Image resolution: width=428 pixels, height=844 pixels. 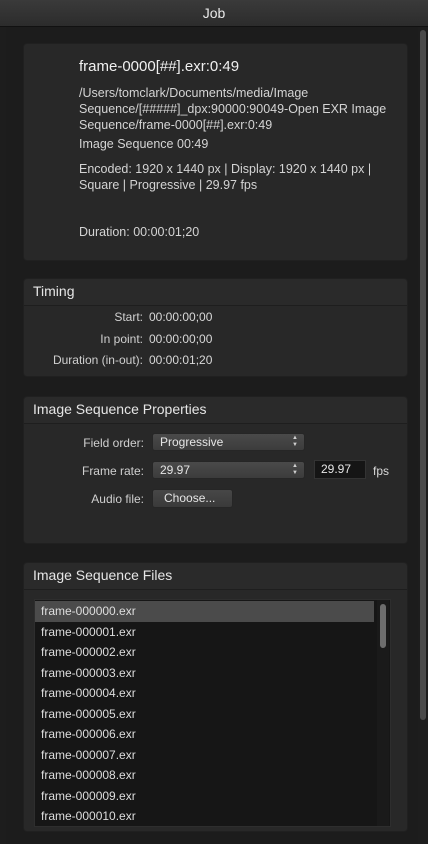 I want to click on frame-rate-popup: 29.97 ▲ ▼, so click(x=228, y=470).